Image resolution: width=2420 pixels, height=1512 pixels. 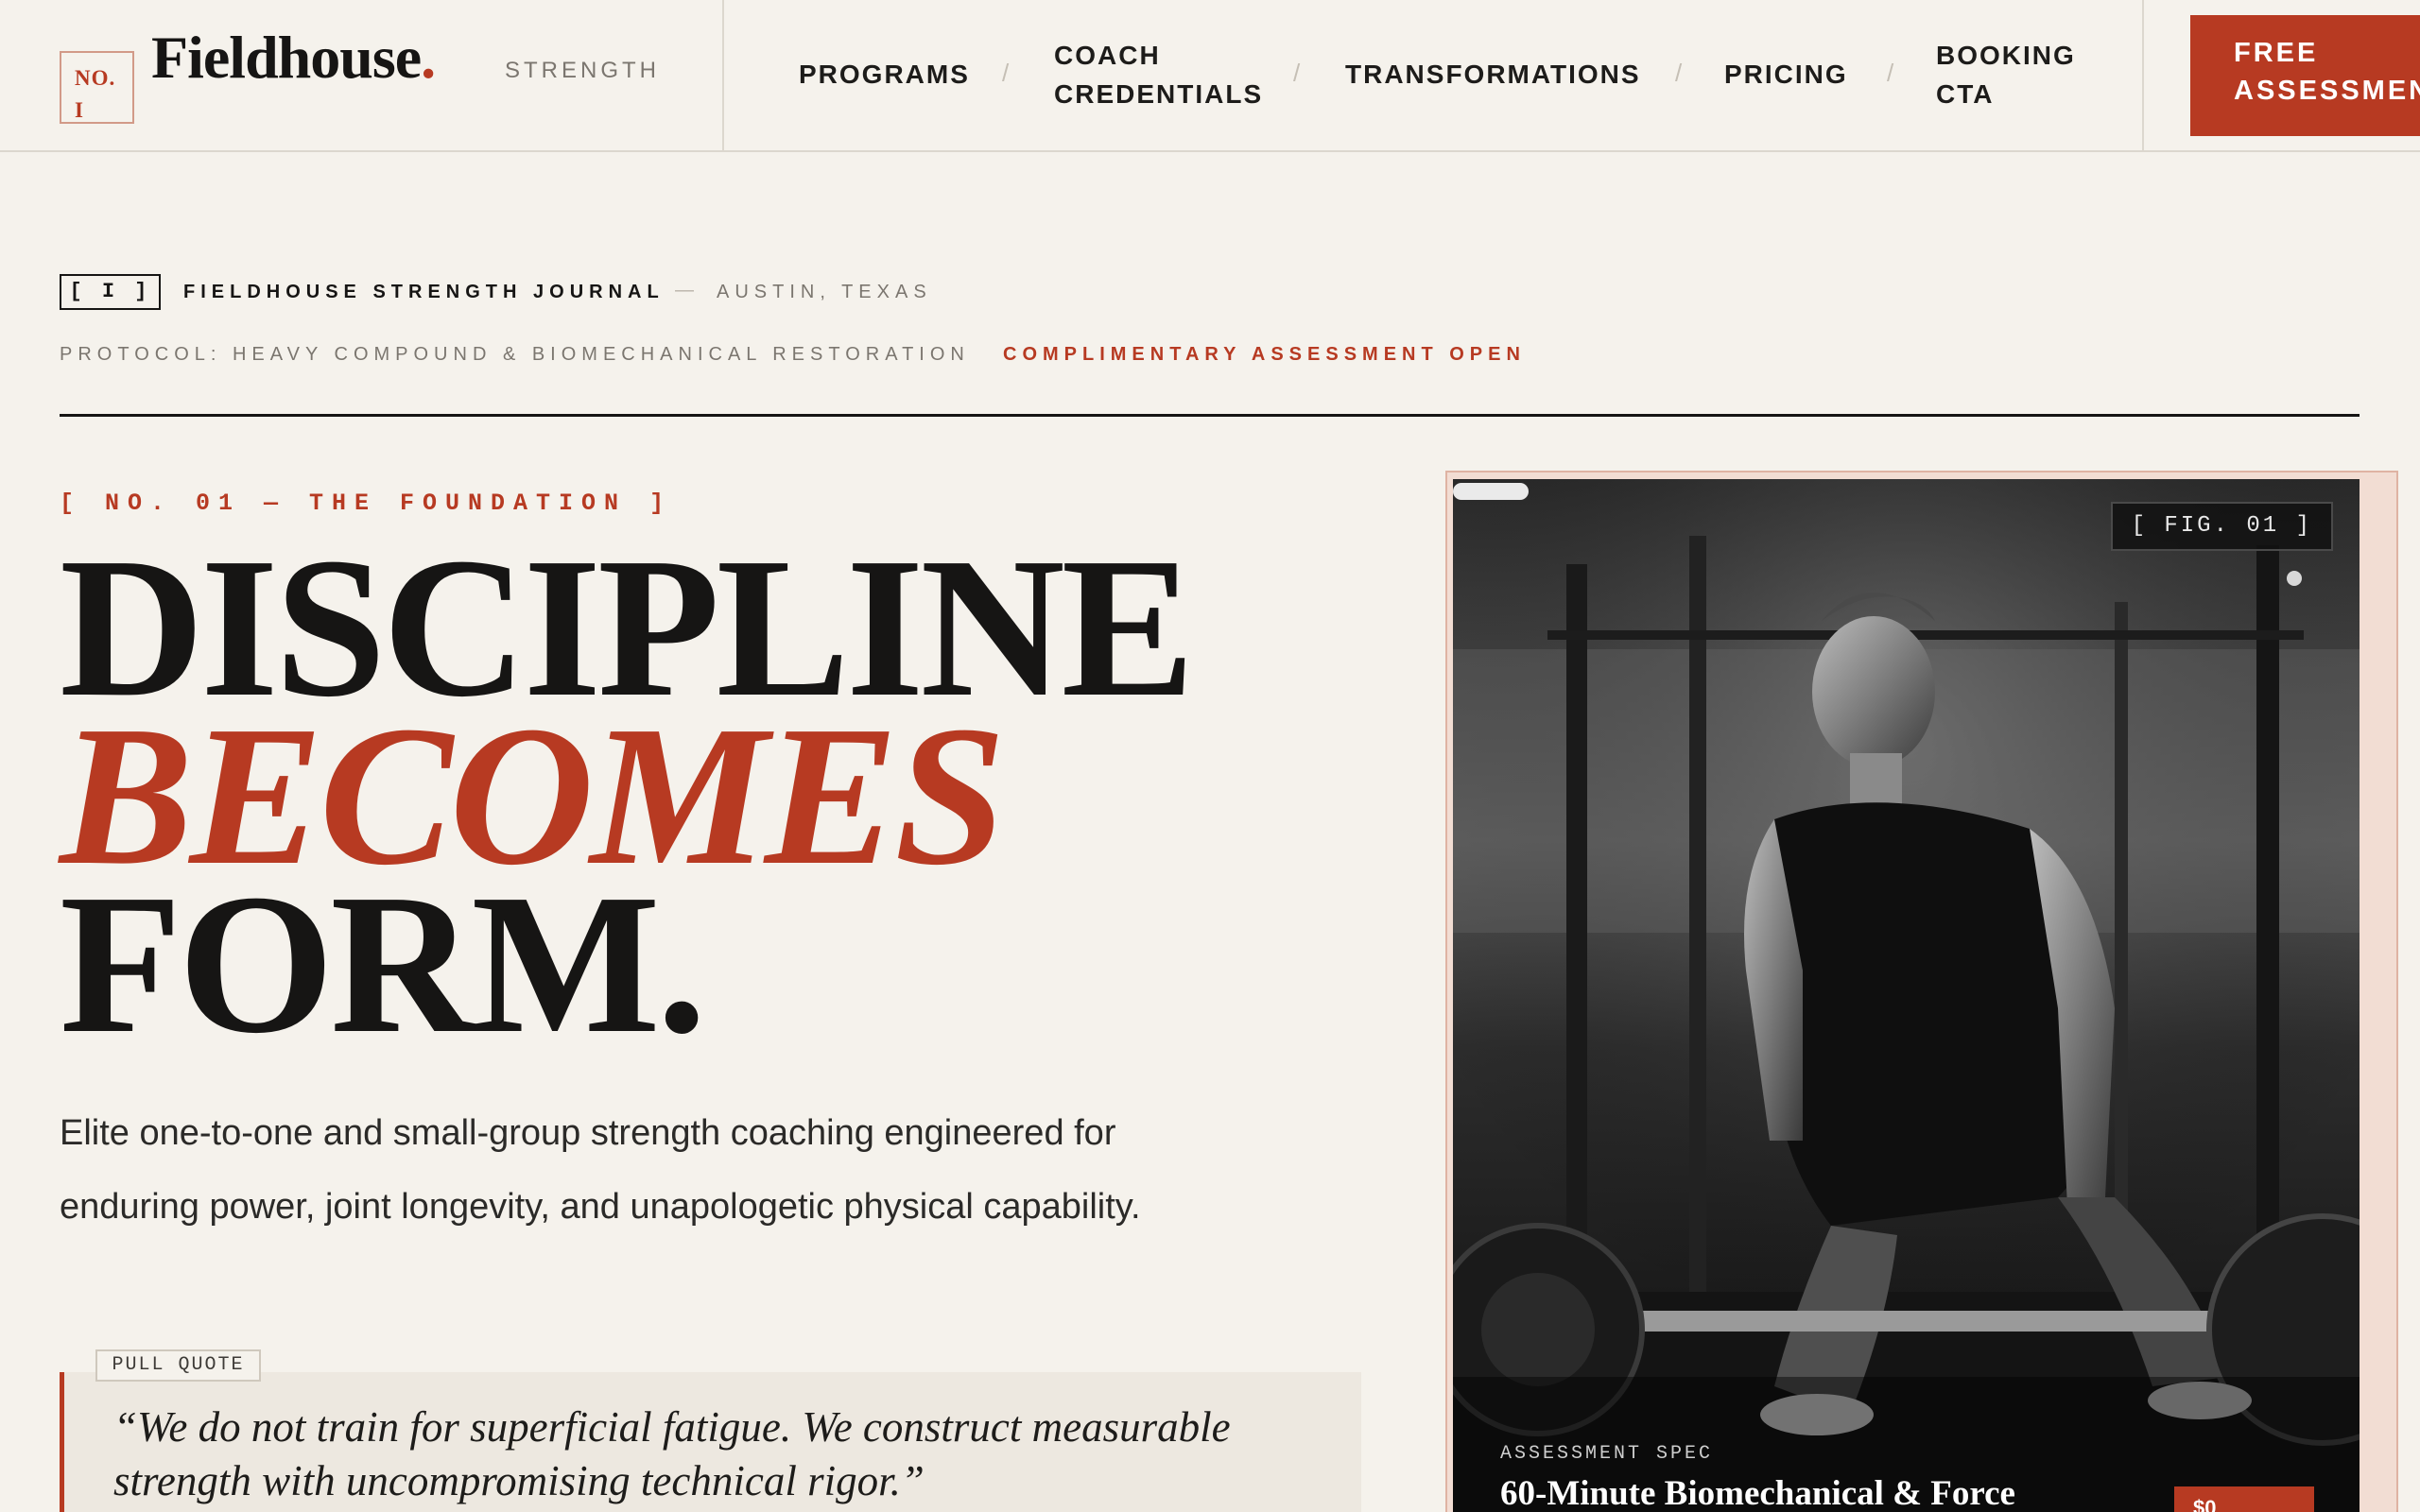 What do you see at coordinates (286, 57) in the screenshot?
I see `logo-wordmark: Fieldhouse` at bounding box center [286, 57].